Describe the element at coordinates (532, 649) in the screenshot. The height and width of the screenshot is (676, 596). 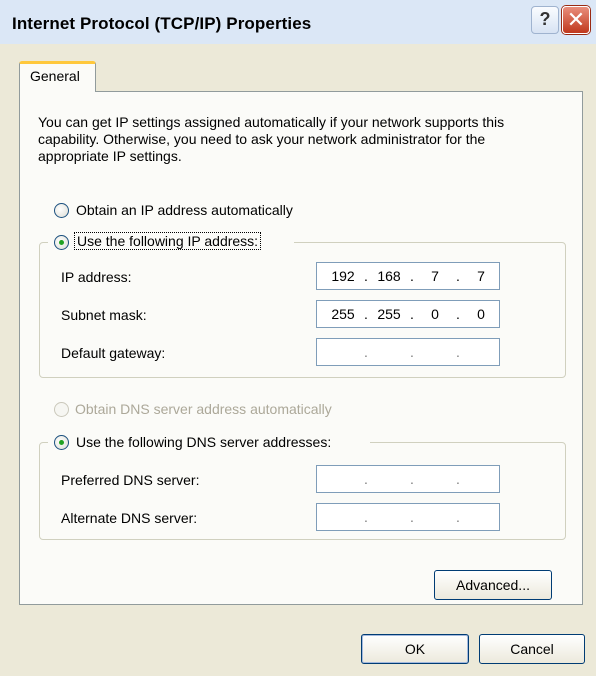
I see `cancel-button: Cancel` at that location.